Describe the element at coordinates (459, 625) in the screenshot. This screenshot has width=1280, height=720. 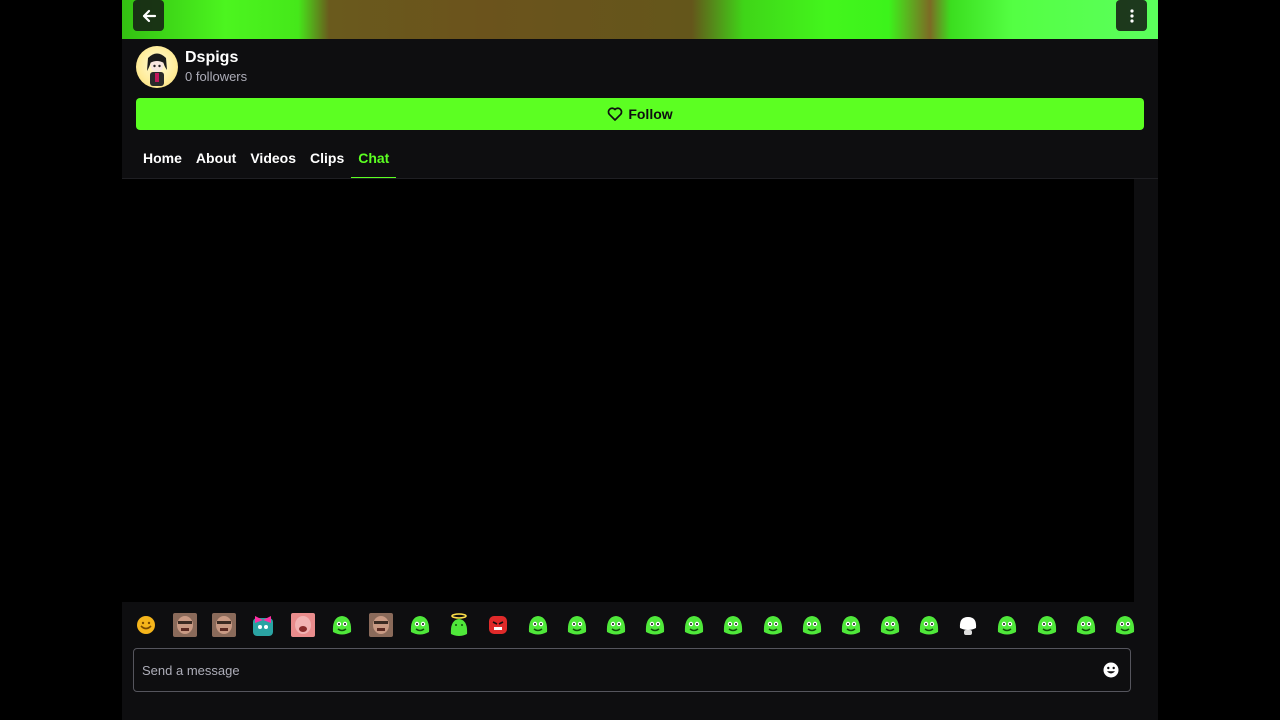
I see `halo-blob-emote` at that location.